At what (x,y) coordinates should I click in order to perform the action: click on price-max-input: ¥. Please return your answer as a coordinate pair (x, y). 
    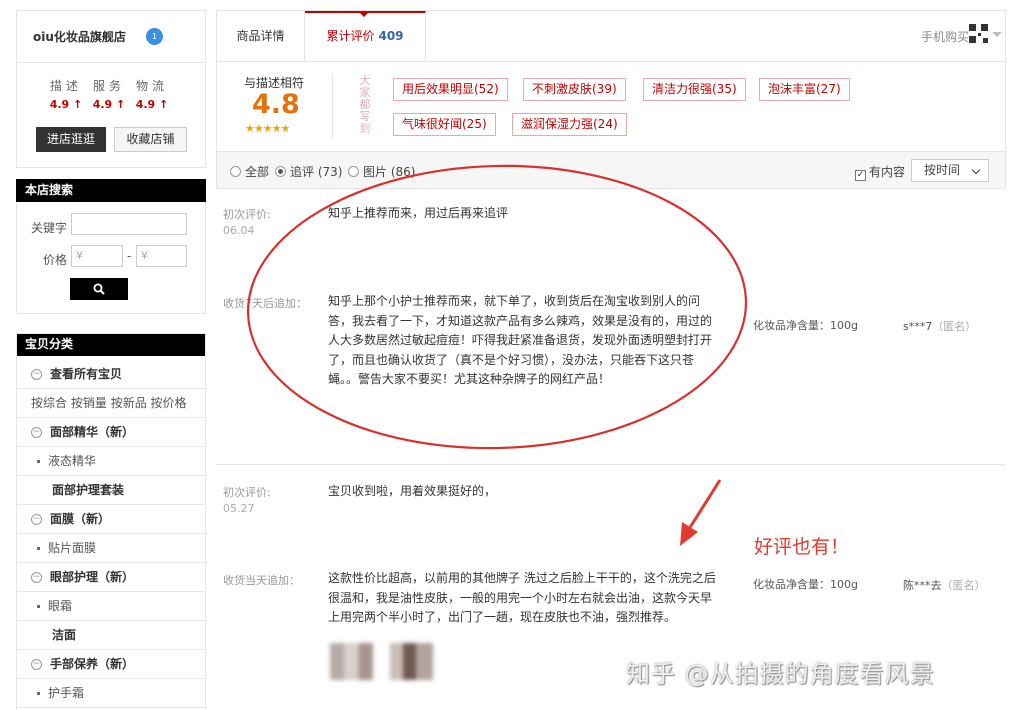
    Looking at the image, I should click on (161, 256).